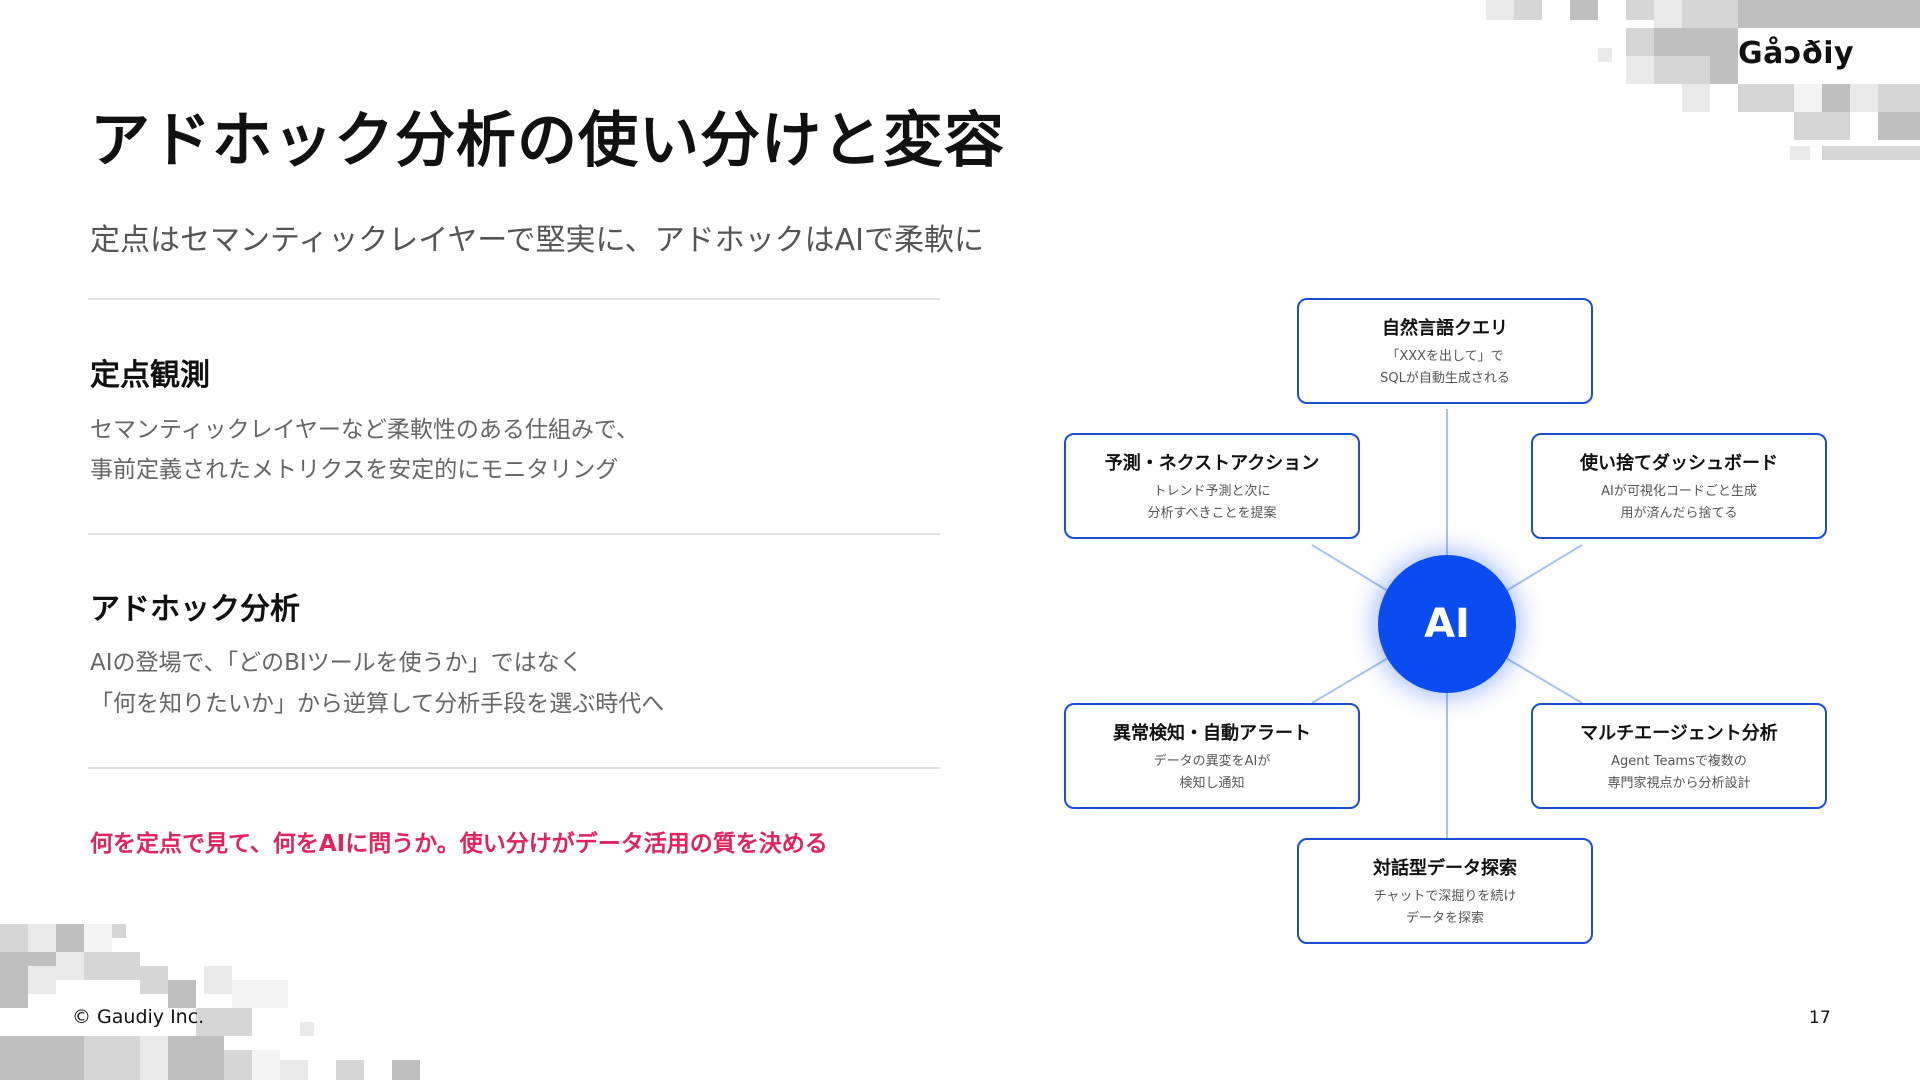  I want to click on diagram-node-conversational-exploration: 対話型データ探索 チャットで深掘りを続け データを探索, so click(1445, 891).